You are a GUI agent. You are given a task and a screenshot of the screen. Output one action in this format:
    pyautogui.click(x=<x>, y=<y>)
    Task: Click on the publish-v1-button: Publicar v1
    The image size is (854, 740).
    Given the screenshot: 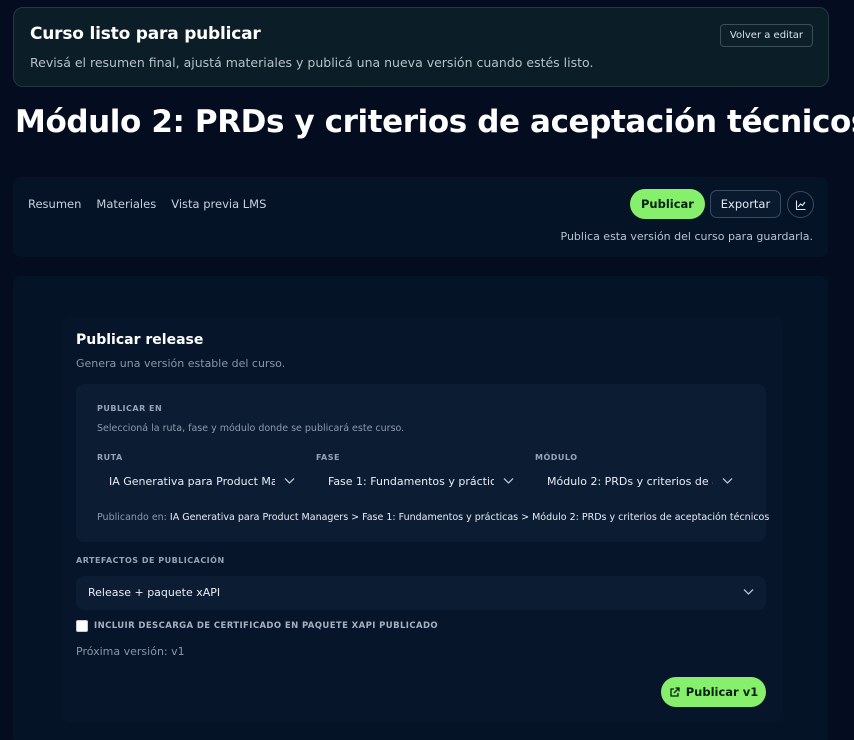 What is the action you would take?
    pyautogui.click(x=713, y=692)
    